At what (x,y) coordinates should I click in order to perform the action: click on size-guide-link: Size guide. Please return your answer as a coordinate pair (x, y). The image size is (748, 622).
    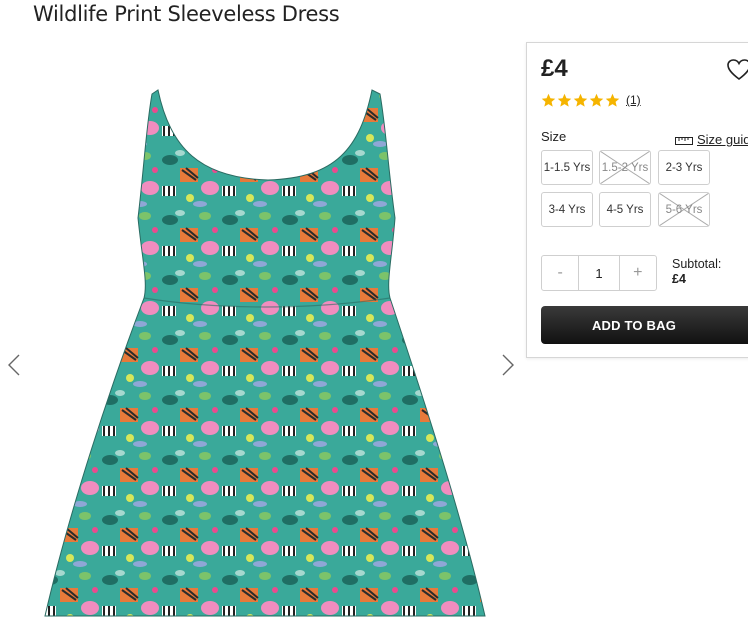
    Looking at the image, I should click on (711, 139).